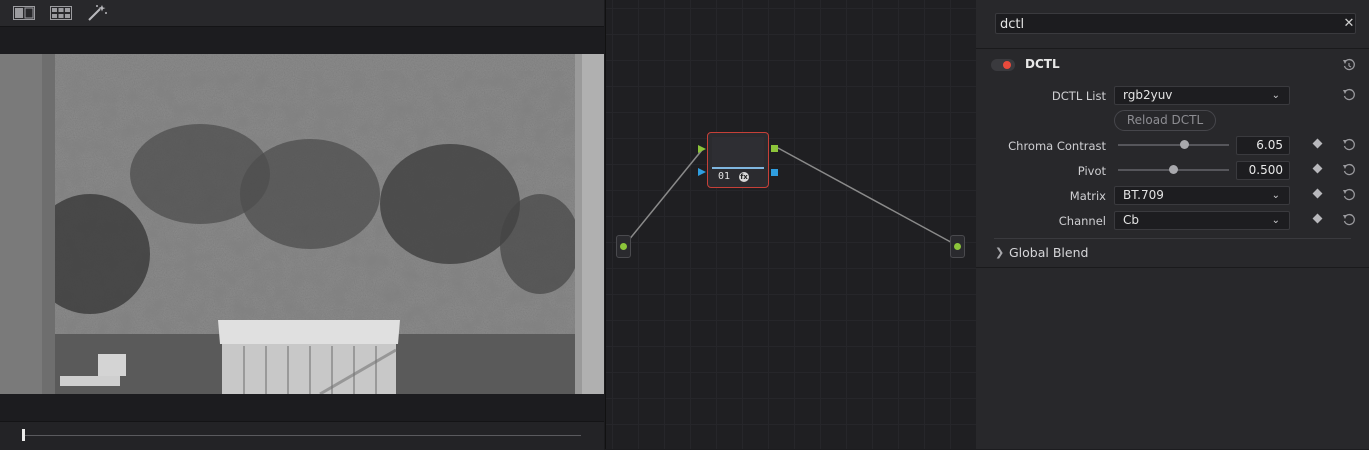 The image size is (1369, 450). Describe the element at coordinates (1263, 145) in the screenshot. I see `chroma-contrast-field: 6.05` at that location.